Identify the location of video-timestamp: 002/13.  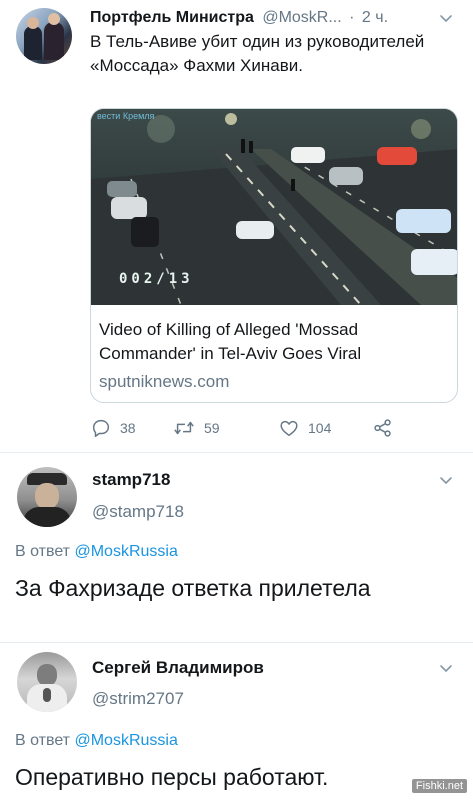
(156, 279).